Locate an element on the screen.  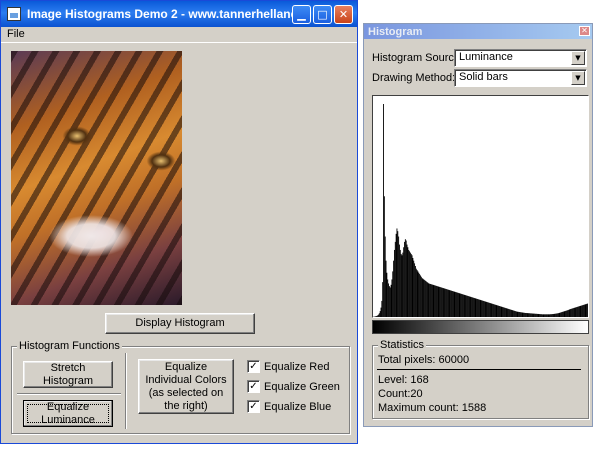
equalize-green-checkbox-row: ✓ Equalize Green is located at coordinates (293, 386).